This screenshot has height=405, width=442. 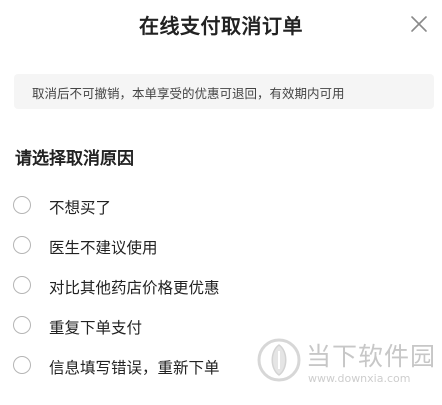 I want to click on watermark-name: 当下软件园, so click(x=371, y=356).